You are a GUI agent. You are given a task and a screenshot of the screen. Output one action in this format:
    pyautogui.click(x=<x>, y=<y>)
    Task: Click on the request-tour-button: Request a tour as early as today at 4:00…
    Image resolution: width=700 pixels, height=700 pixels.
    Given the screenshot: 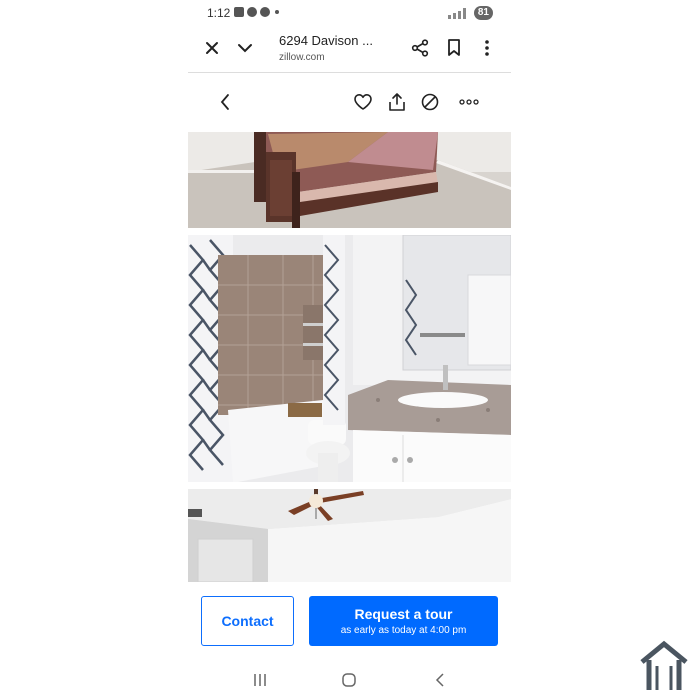 What is the action you would take?
    pyautogui.click(x=403, y=621)
    